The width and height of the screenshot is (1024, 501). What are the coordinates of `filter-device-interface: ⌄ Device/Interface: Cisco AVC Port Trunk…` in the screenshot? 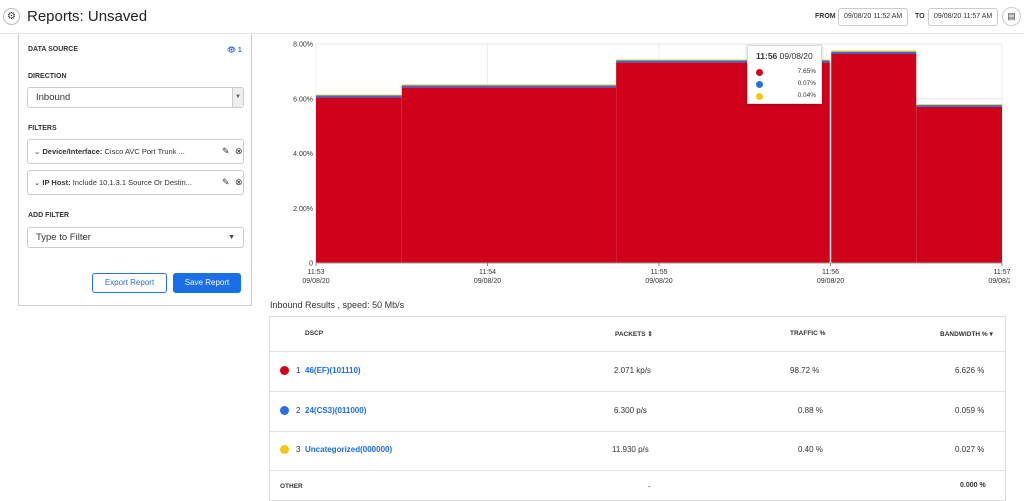 It's located at (135, 151).